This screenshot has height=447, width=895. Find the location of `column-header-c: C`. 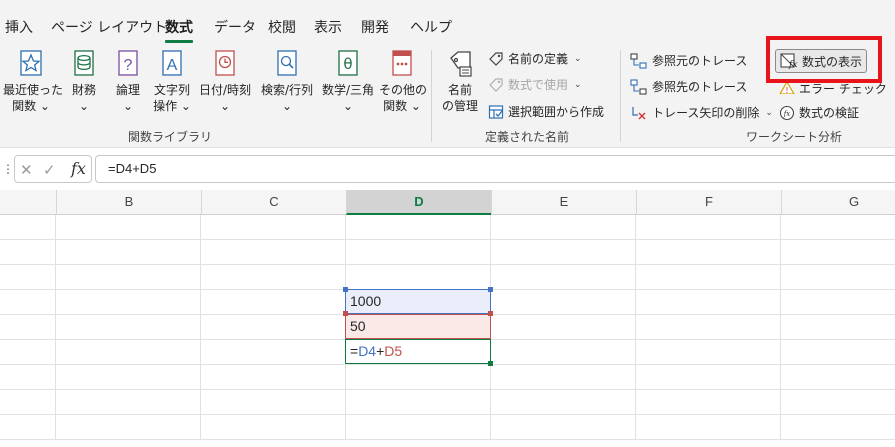

column-header-c: C is located at coordinates (273, 202).